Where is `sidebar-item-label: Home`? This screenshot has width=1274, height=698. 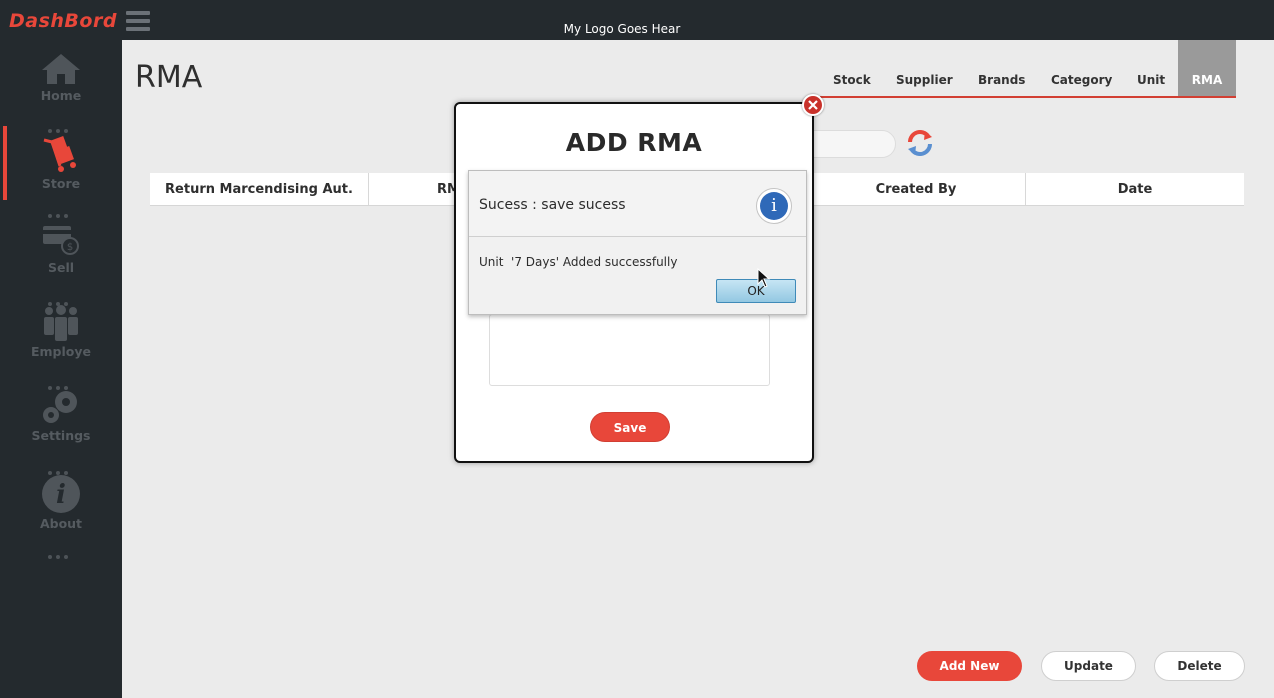
sidebar-item-label: Home is located at coordinates (61, 95).